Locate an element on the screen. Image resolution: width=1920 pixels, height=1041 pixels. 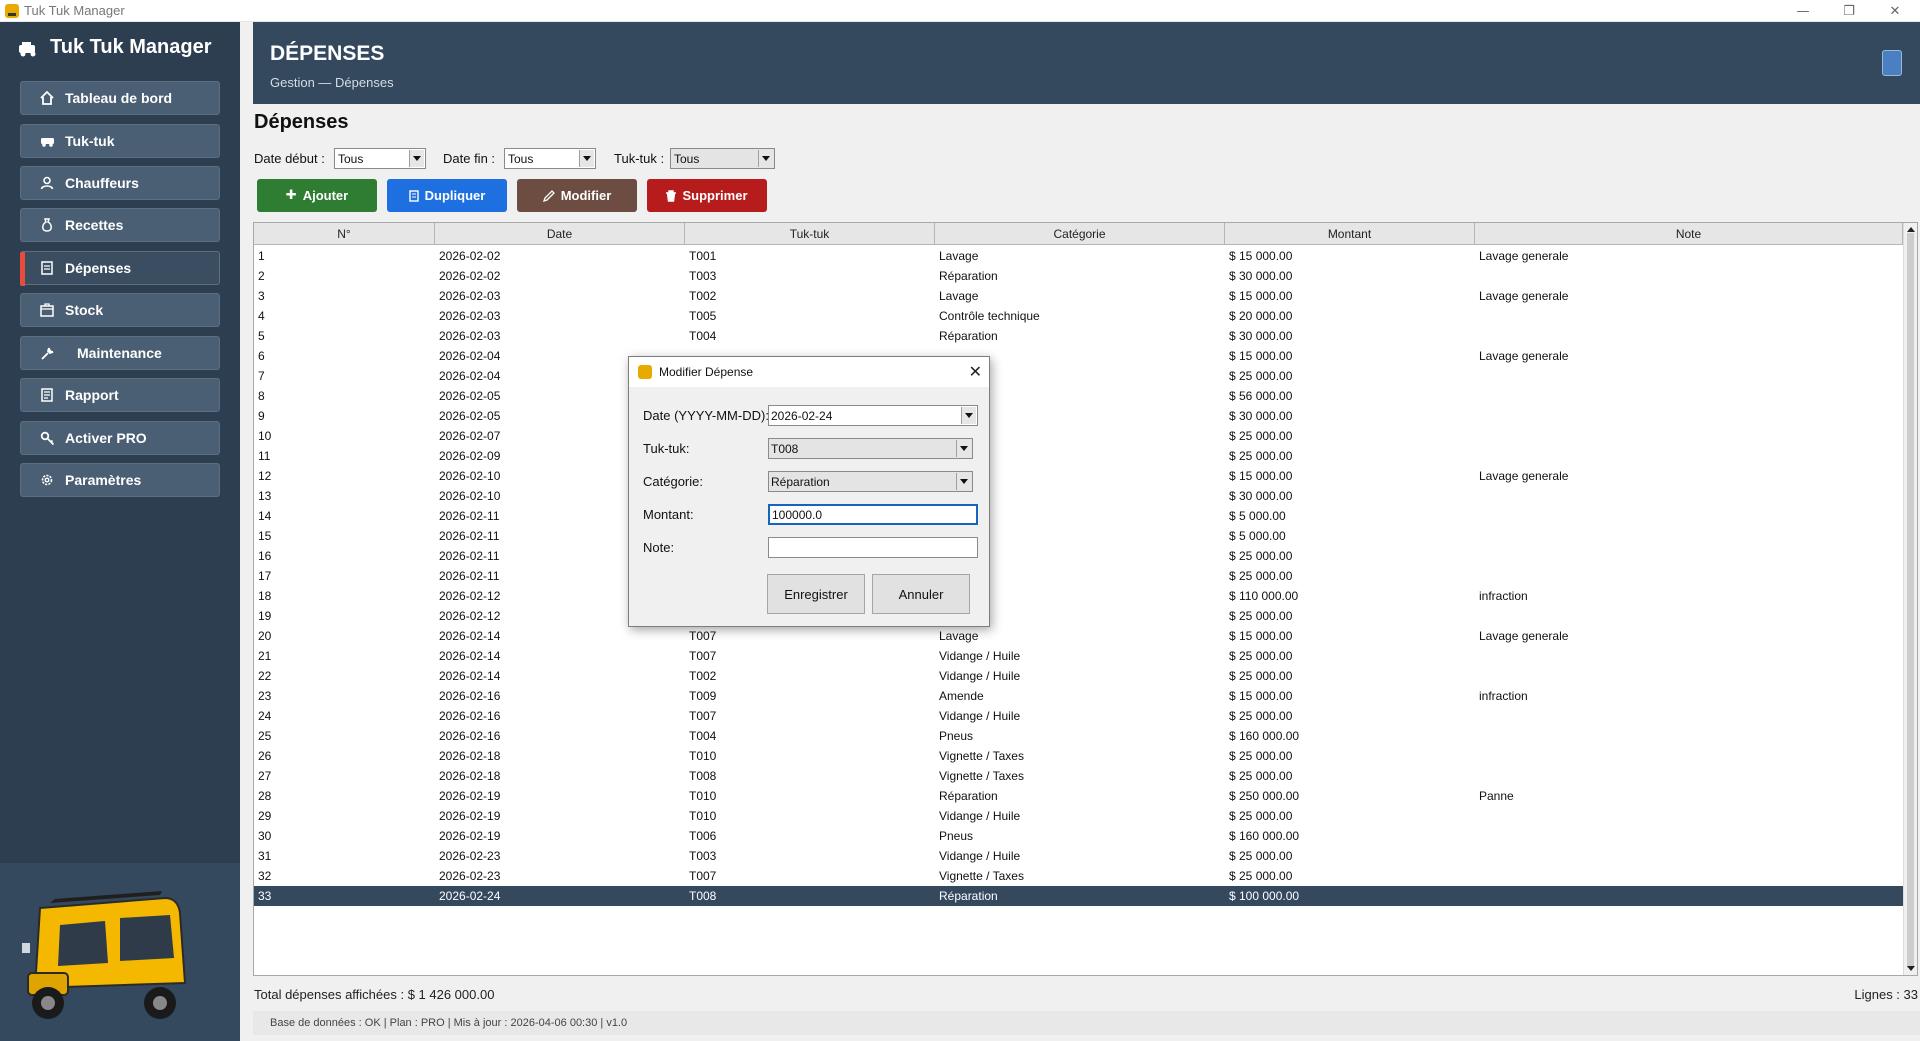
save-button: Enregistrer is located at coordinates (816, 594).